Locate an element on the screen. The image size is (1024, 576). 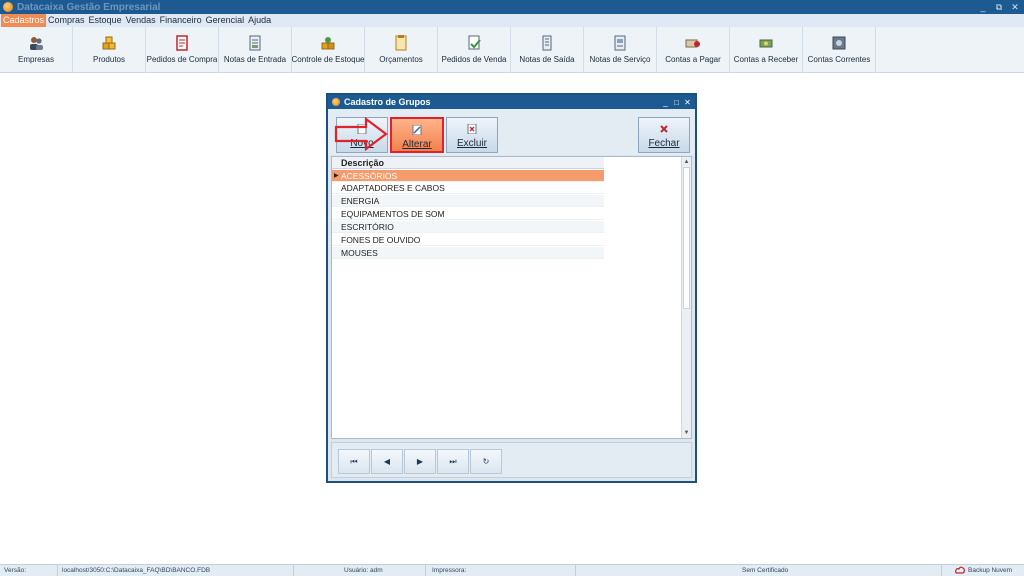
prior-record-icon: ◀ is located at coordinates (387, 461).